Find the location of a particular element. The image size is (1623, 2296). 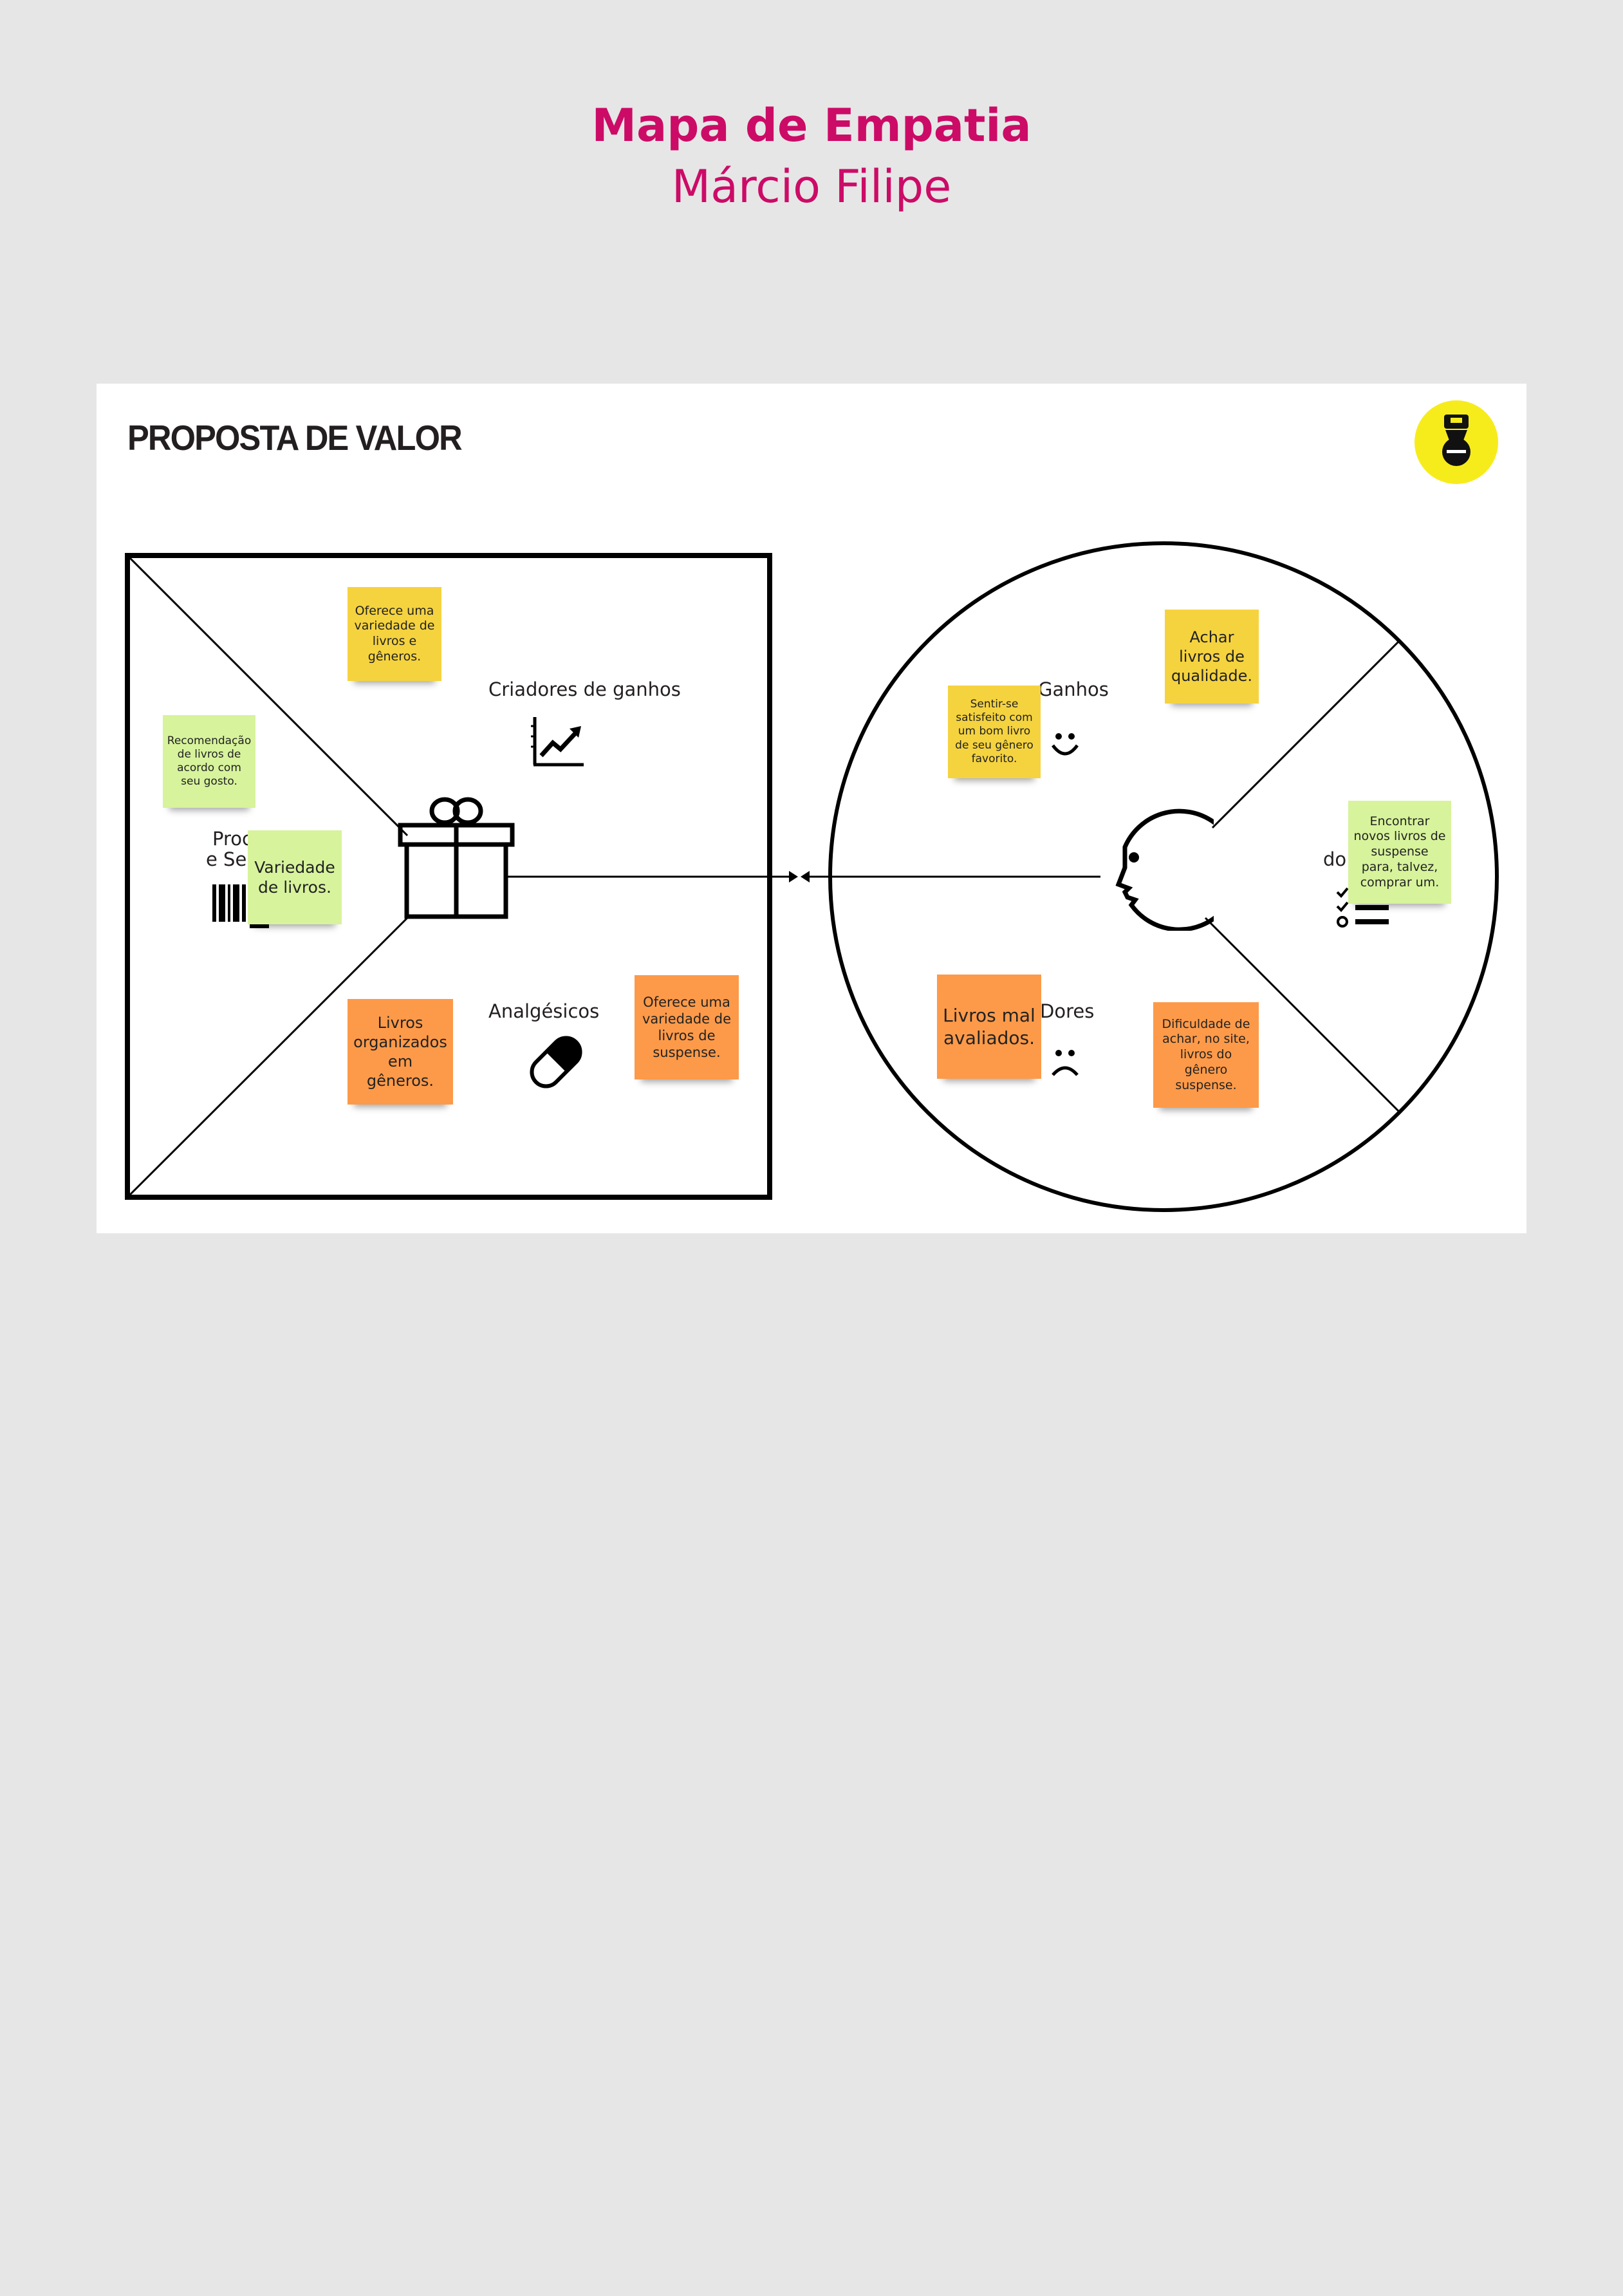

products-label-line2: e Ser is located at coordinates (230, 859).